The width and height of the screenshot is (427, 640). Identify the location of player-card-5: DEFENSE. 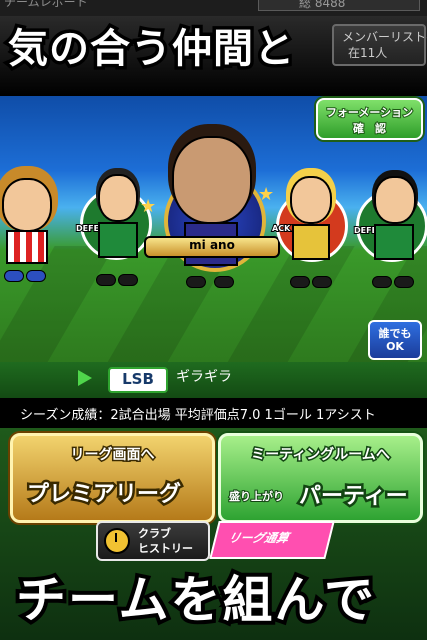
(389, 236).